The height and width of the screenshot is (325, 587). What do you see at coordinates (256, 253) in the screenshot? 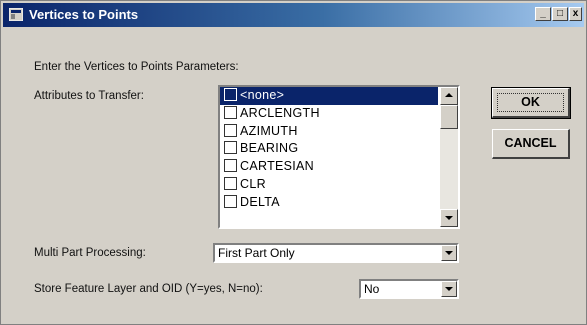
I see `multipart-value: First Part Only` at bounding box center [256, 253].